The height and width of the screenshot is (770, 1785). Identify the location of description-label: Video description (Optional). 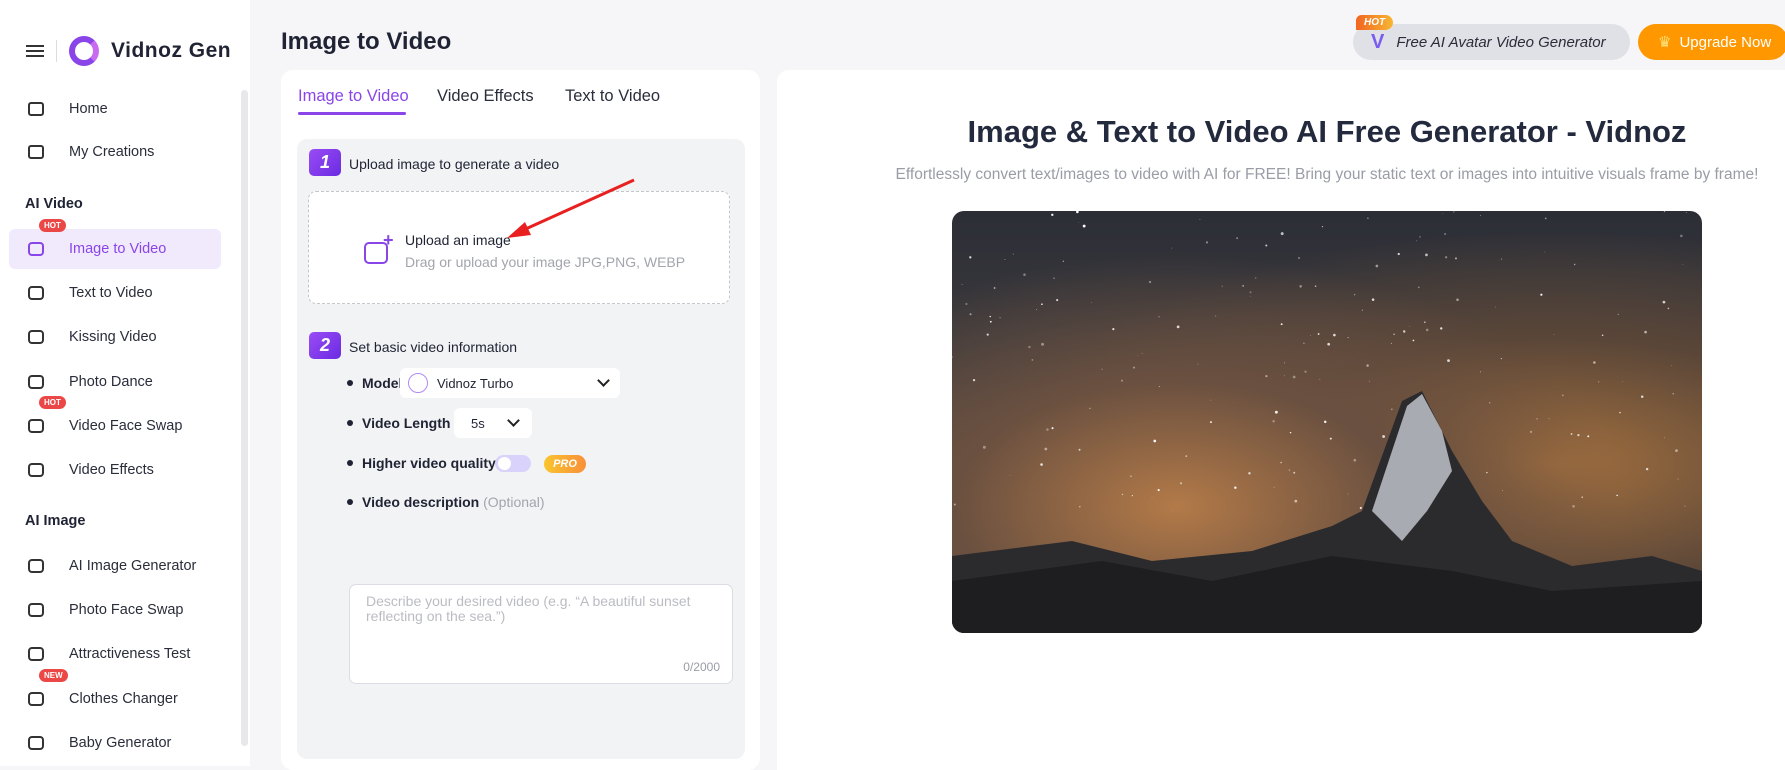
(446, 502).